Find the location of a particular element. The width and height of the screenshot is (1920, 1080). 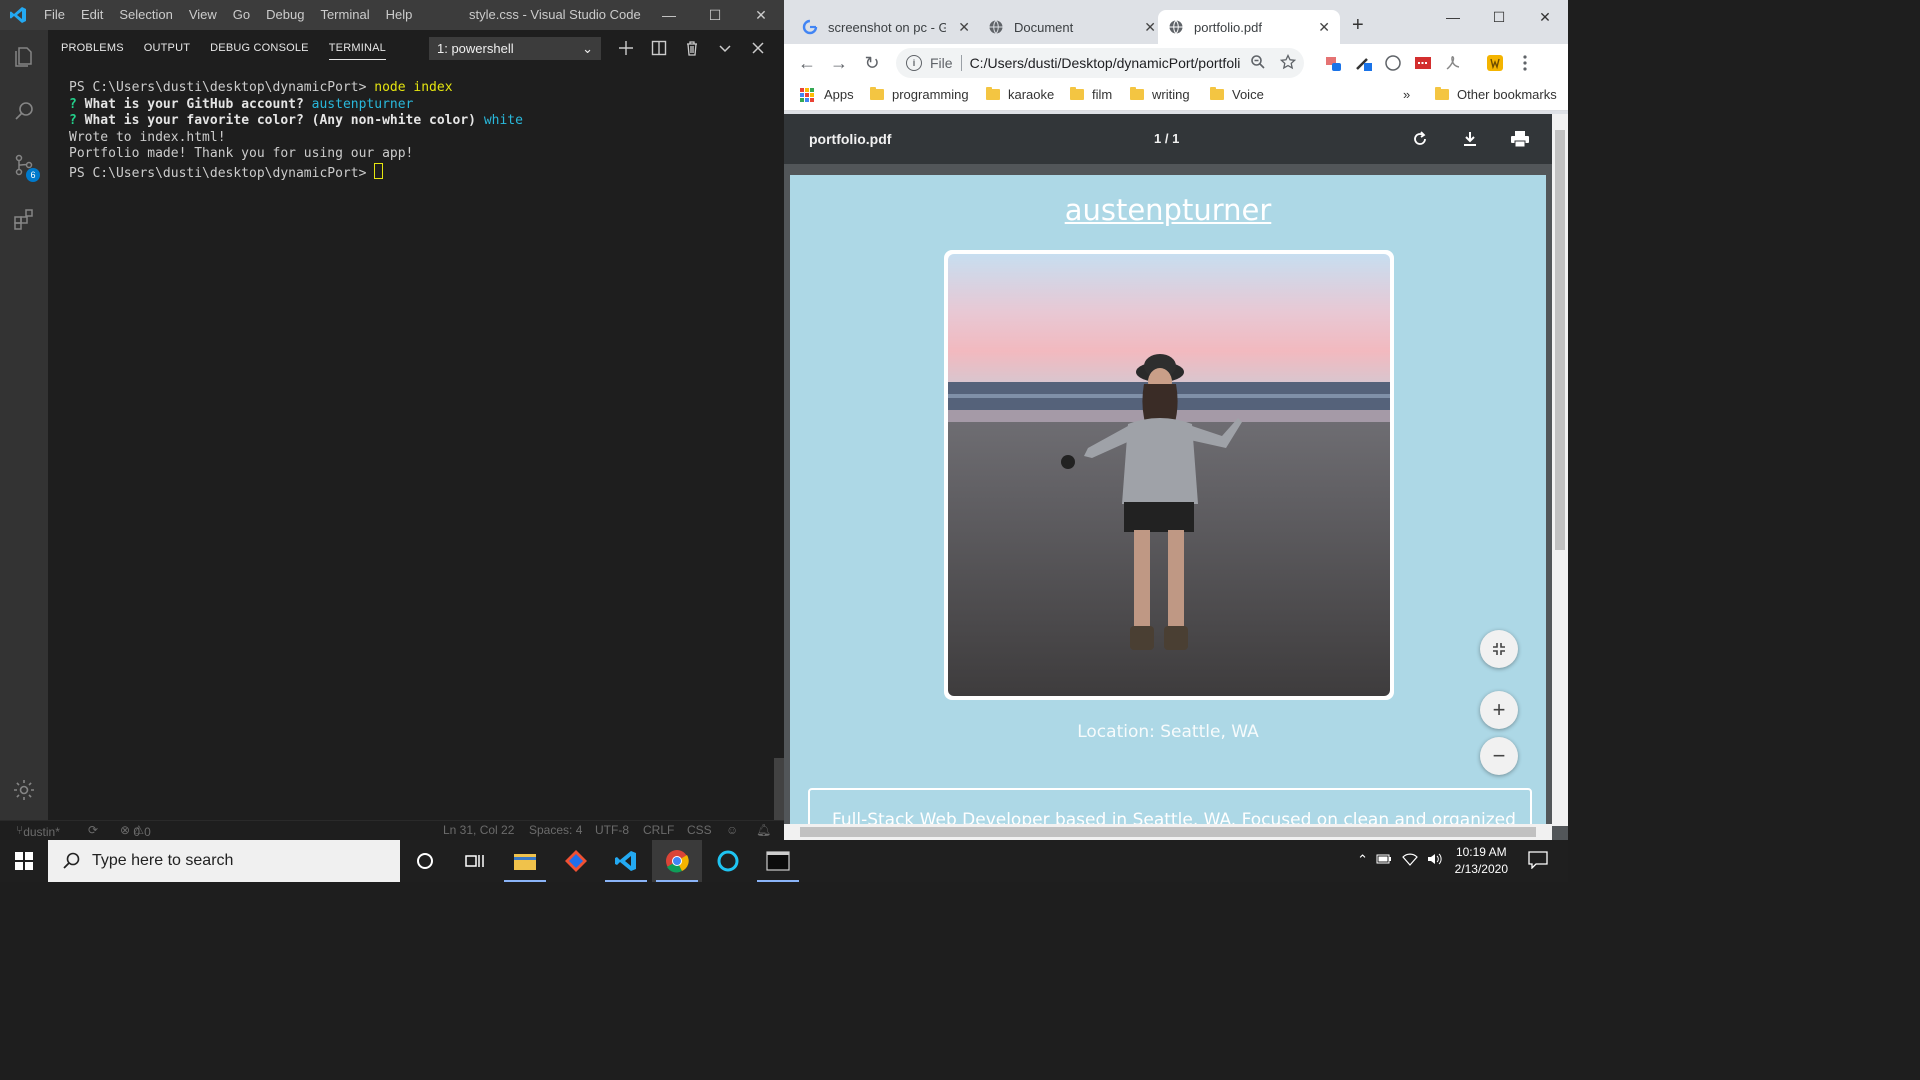

download-icon is located at coordinates (1470, 139).